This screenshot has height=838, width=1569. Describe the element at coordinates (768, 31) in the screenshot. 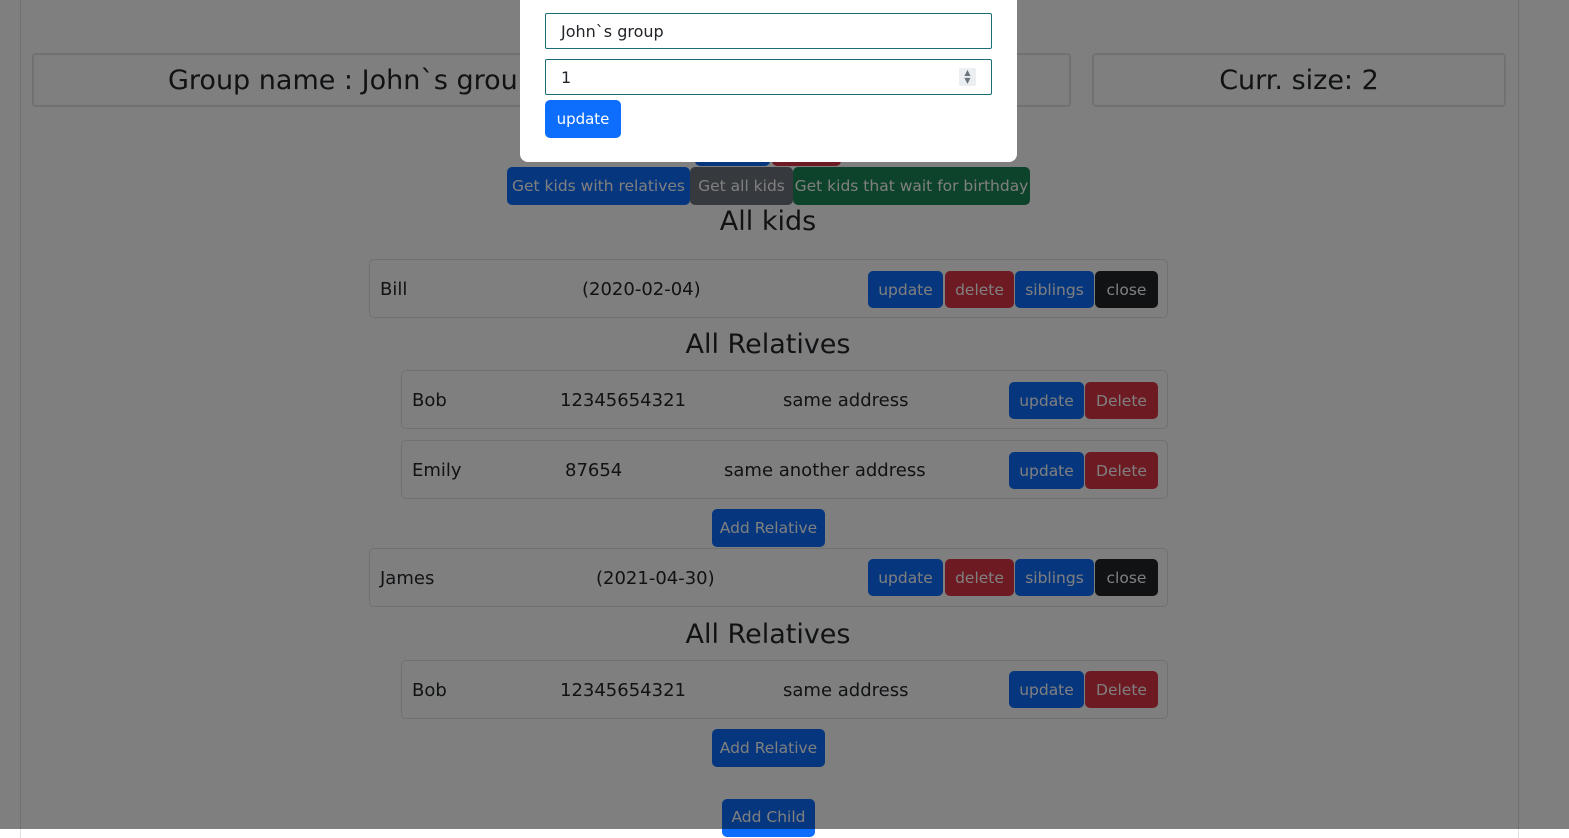

I see `group-name-input: John`s group` at that location.